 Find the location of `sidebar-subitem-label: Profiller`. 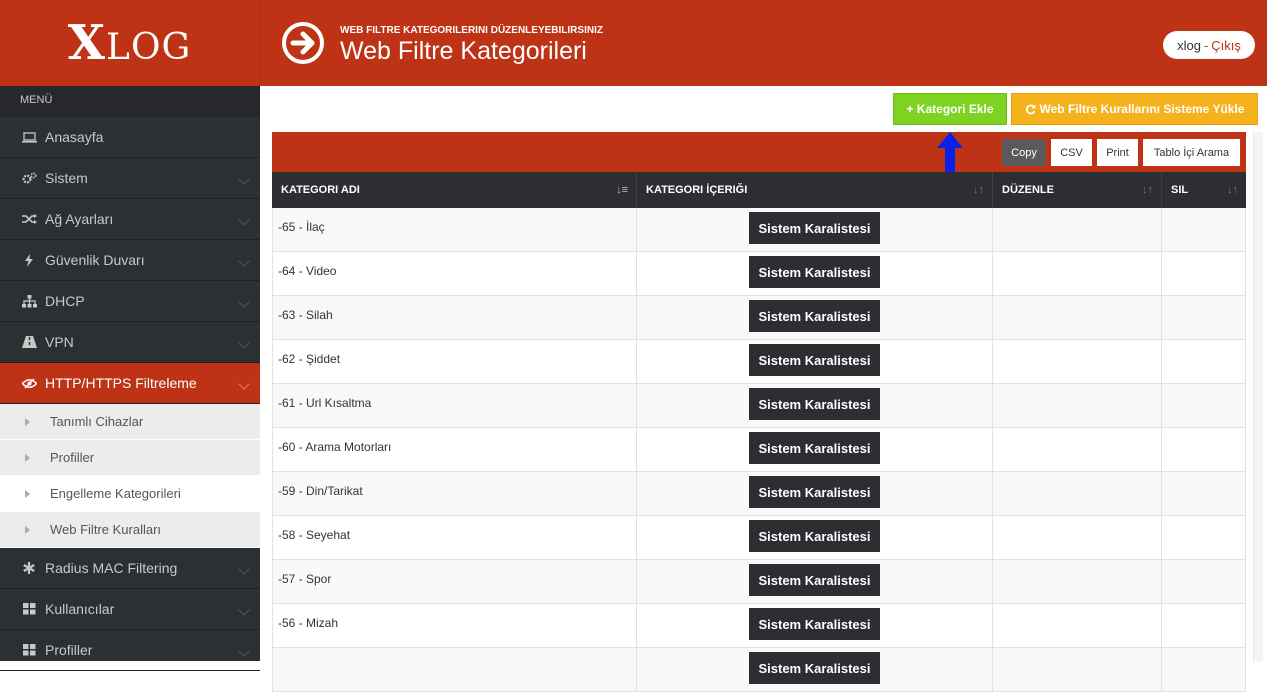

sidebar-subitem-label: Profiller is located at coordinates (72, 457).